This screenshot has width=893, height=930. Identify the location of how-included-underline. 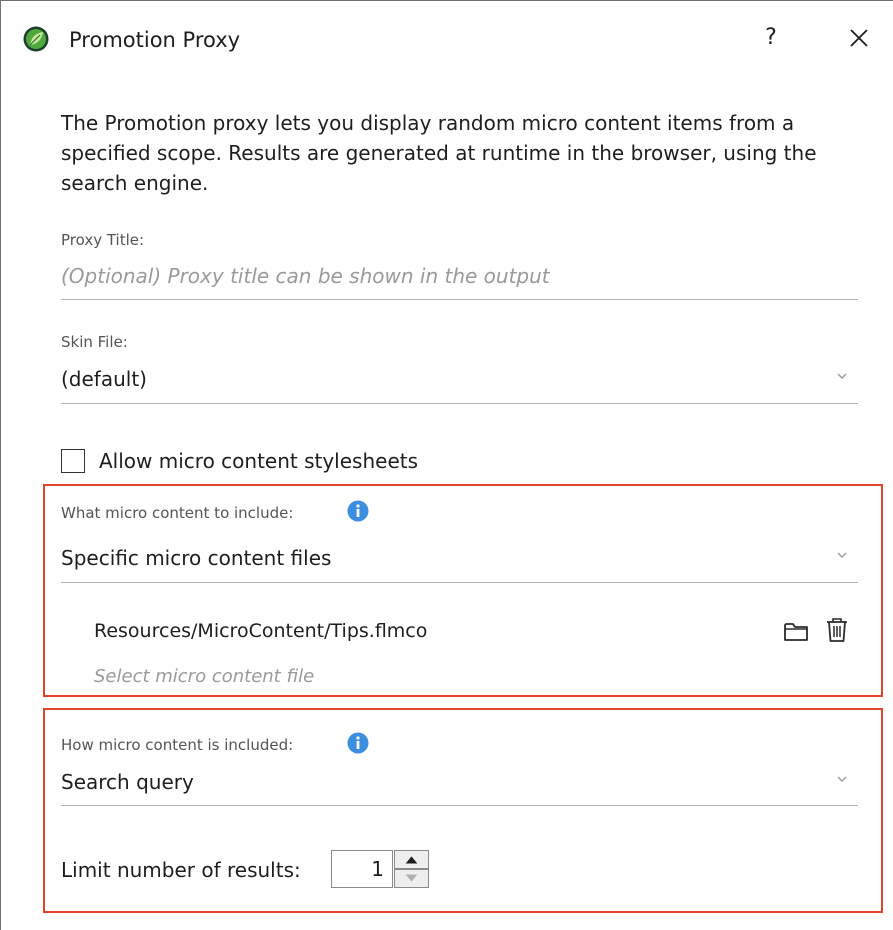
(459, 805).